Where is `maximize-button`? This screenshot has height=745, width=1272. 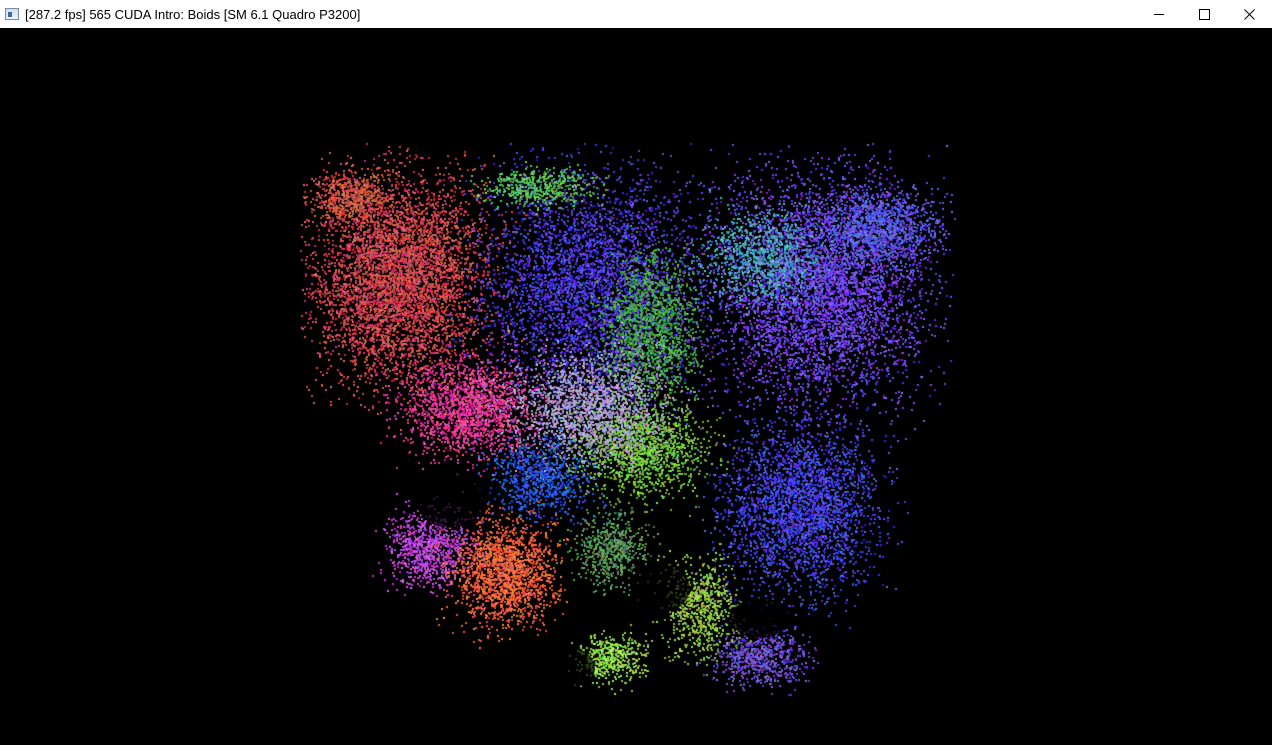 maximize-button is located at coordinates (1204, 14).